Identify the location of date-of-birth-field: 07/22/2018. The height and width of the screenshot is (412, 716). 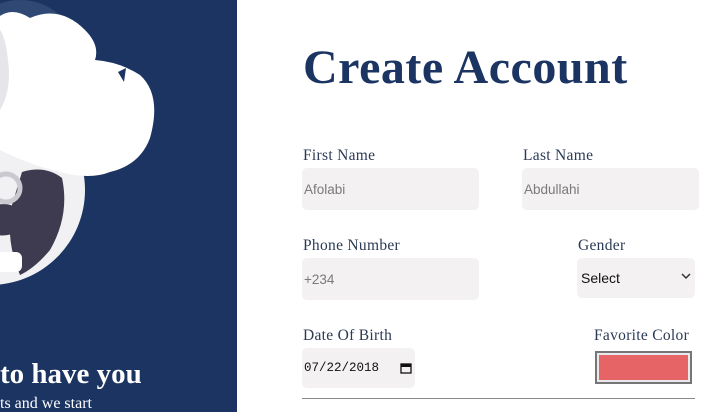
(358, 368).